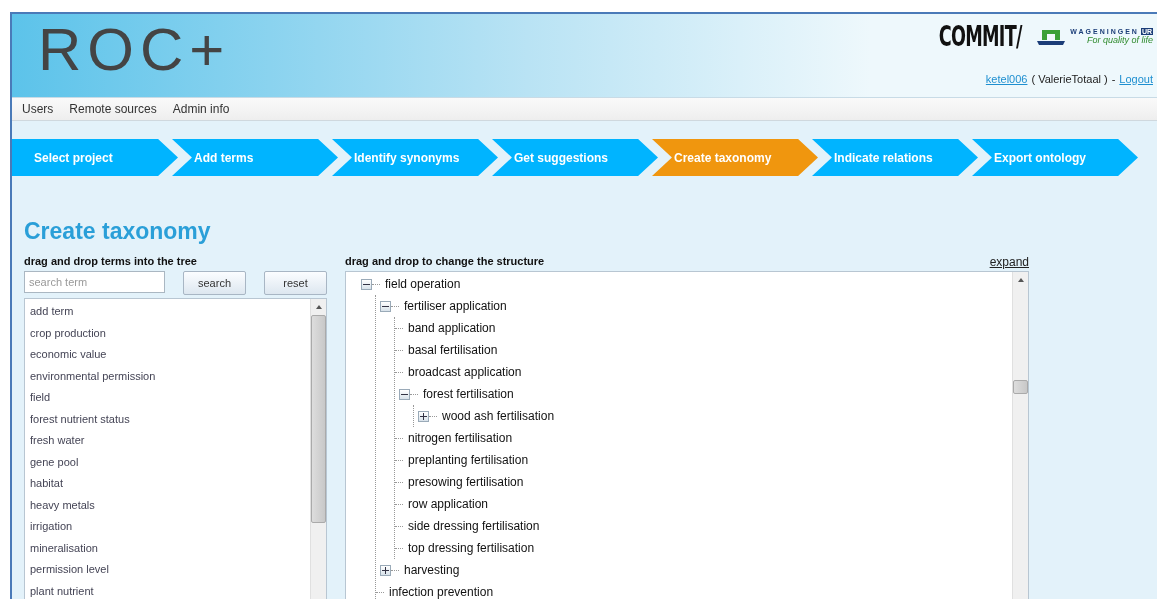  Describe the element at coordinates (167, 527) in the screenshot. I see `term-item: irrigation` at that location.